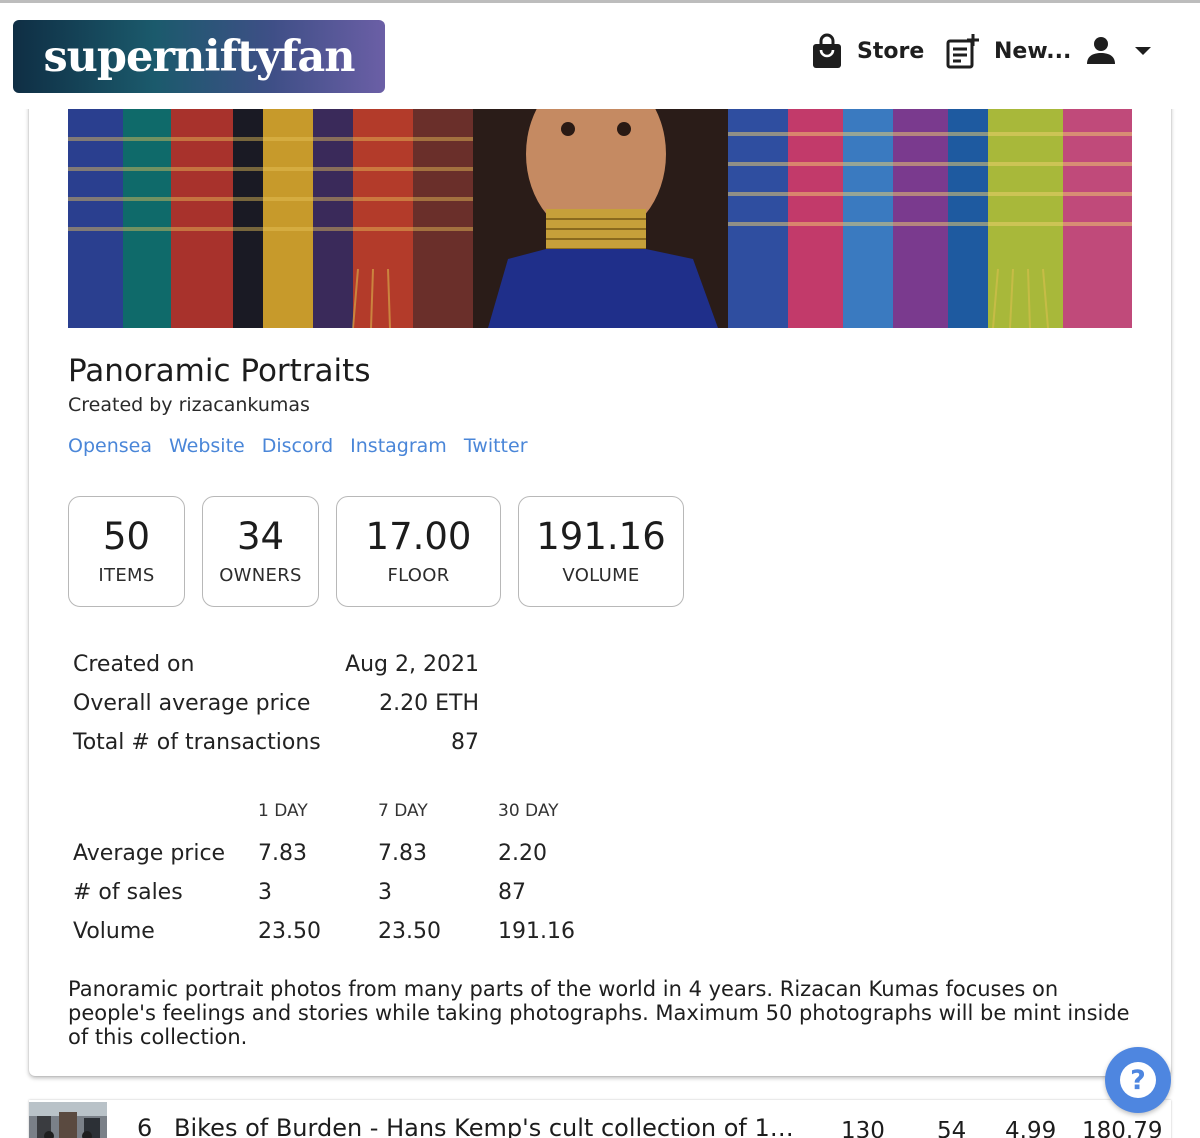 This screenshot has width=1200, height=1138. What do you see at coordinates (260, 576) in the screenshot?
I see `stat-label: OWNERS` at bounding box center [260, 576].